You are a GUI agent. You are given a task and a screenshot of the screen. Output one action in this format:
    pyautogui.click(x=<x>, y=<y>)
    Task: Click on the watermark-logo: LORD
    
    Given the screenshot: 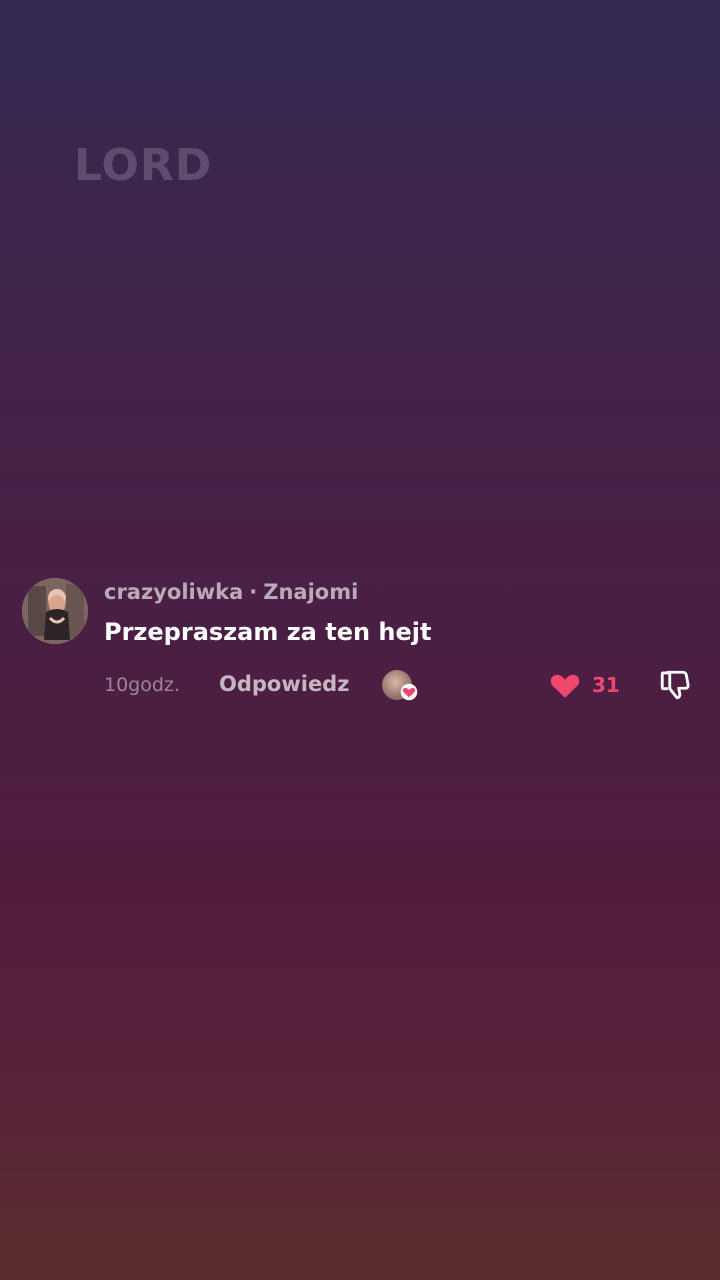 What is the action you would take?
    pyautogui.click(x=143, y=165)
    